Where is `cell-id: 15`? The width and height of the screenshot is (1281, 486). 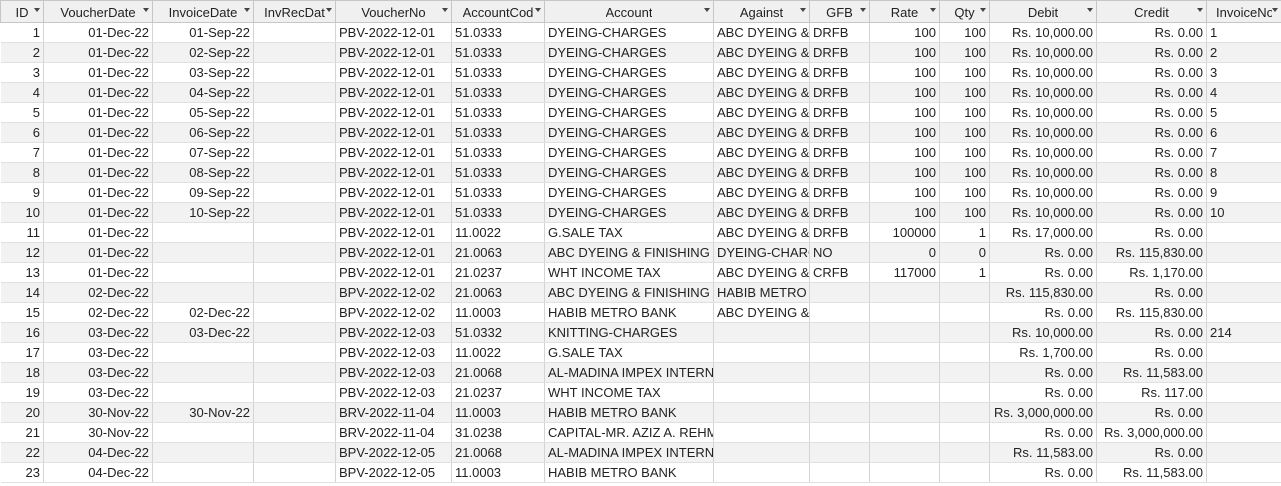 cell-id: 15 is located at coordinates (22, 312).